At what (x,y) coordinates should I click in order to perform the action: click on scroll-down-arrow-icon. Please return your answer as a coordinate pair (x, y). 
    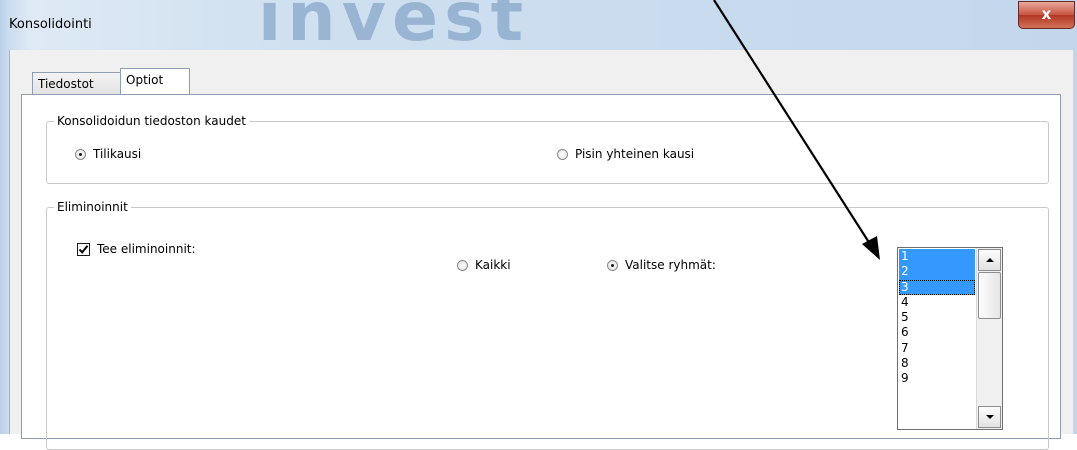
    Looking at the image, I should click on (990, 417).